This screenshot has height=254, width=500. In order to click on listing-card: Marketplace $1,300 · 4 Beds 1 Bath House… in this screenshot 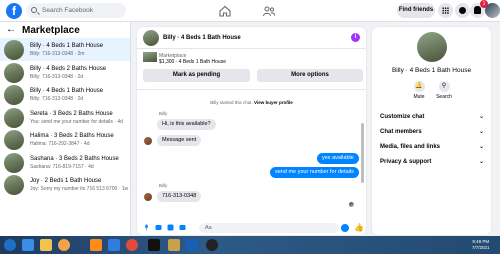, I will do `click(251, 69)`.